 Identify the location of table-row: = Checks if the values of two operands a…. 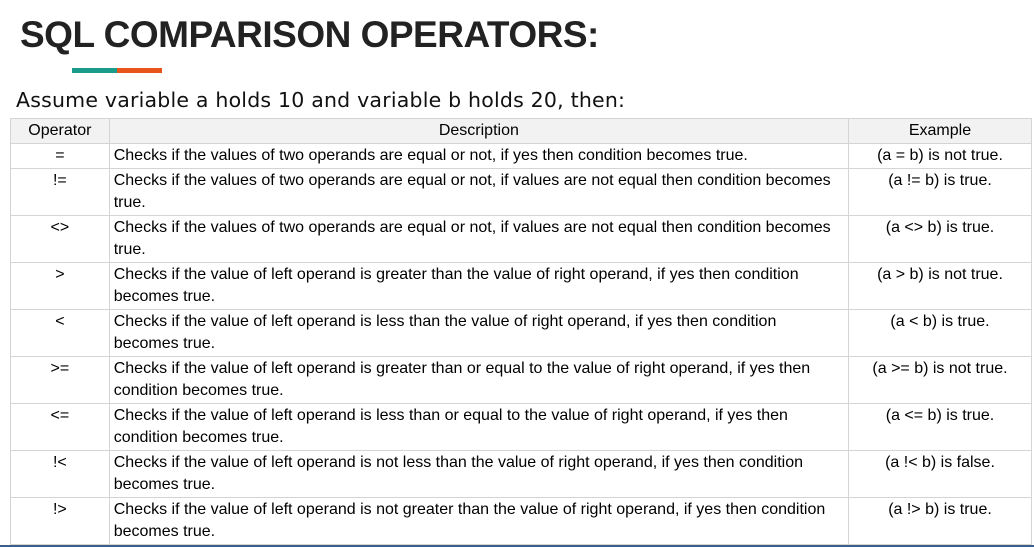
(521, 156).